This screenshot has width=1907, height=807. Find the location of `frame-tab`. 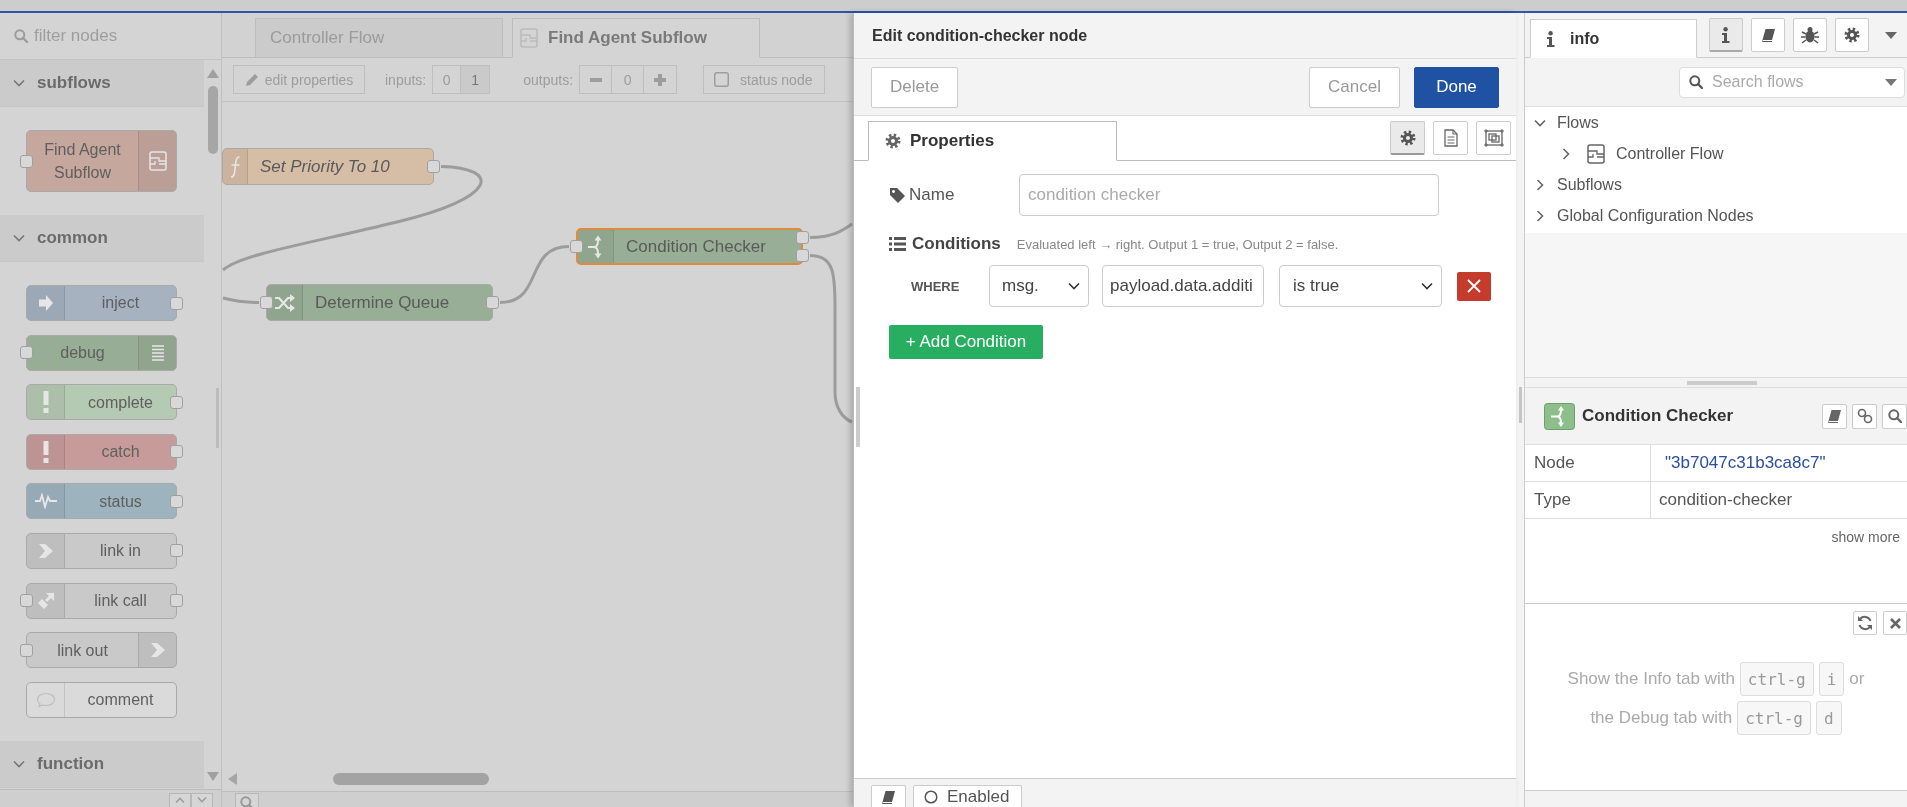

frame-tab is located at coordinates (1493, 138).